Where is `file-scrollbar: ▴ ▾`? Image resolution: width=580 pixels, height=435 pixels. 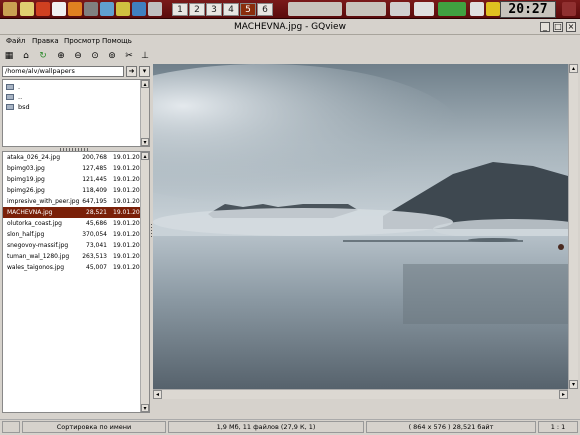
file-scrollbar: ▴ ▾ is located at coordinates (144, 282).